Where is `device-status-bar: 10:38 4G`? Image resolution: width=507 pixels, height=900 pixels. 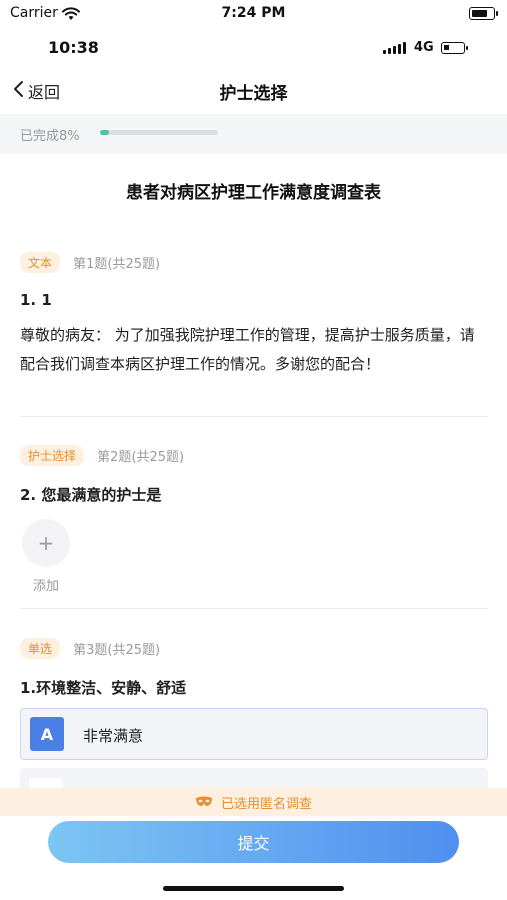 device-status-bar: 10:38 4G is located at coordinates (253, 48).